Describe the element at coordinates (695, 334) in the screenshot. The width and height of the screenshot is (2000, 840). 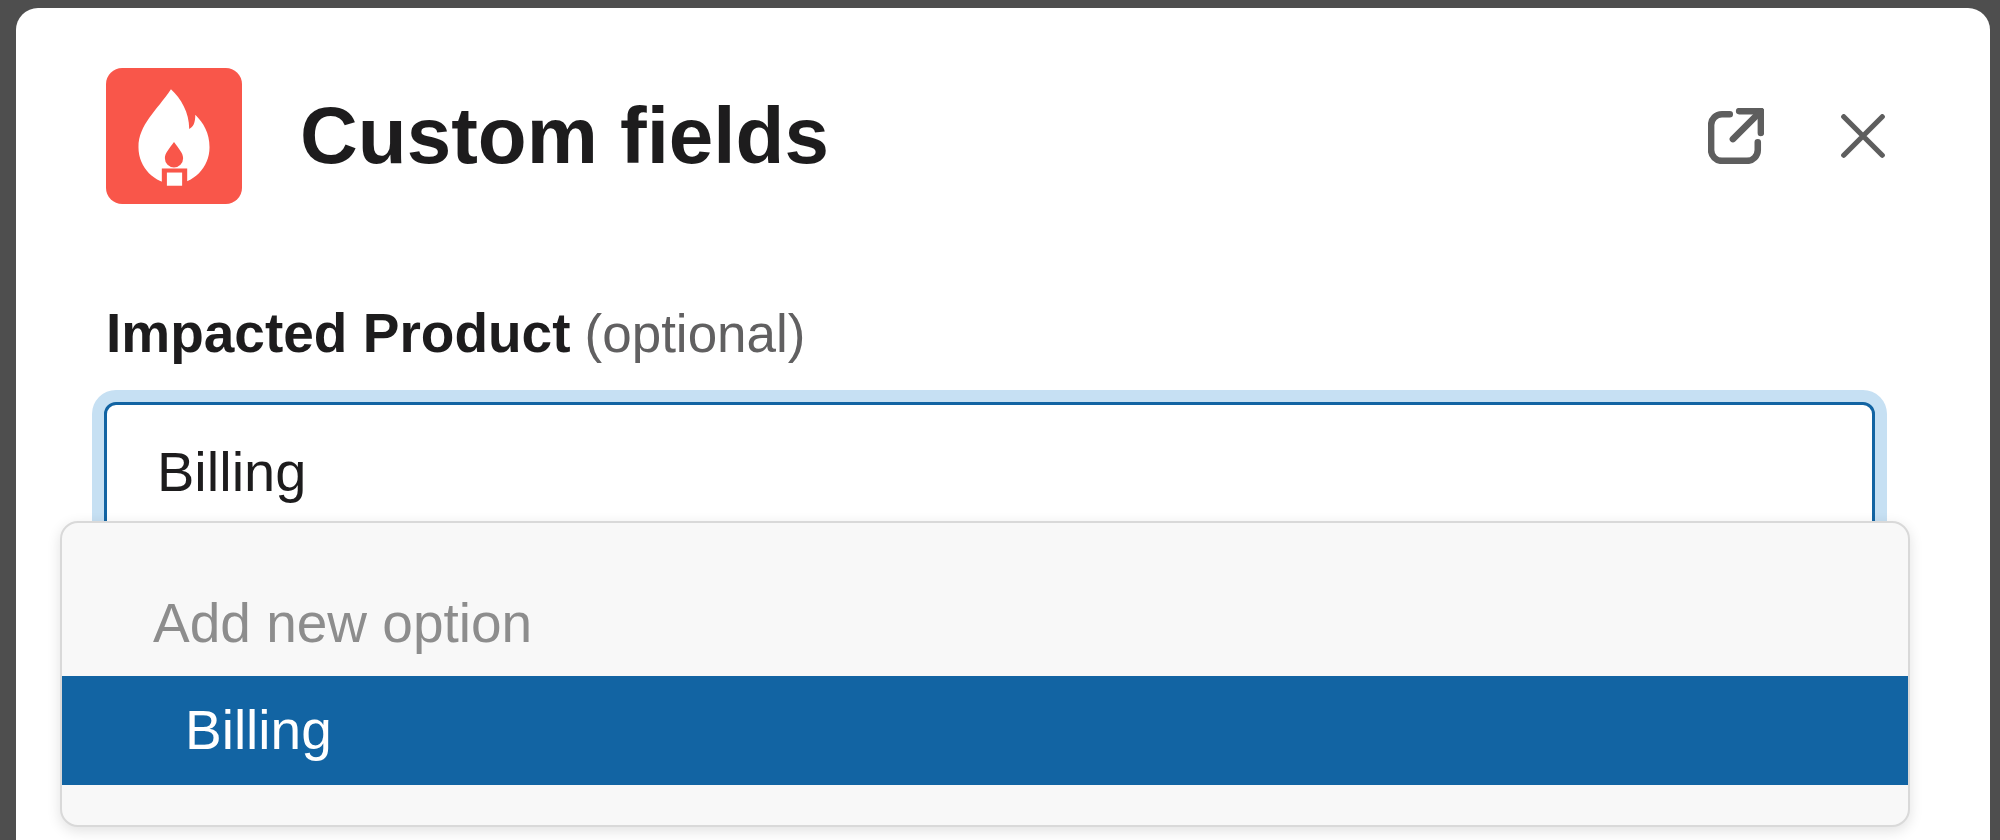
I see `optional-note: (optional)` at that location.